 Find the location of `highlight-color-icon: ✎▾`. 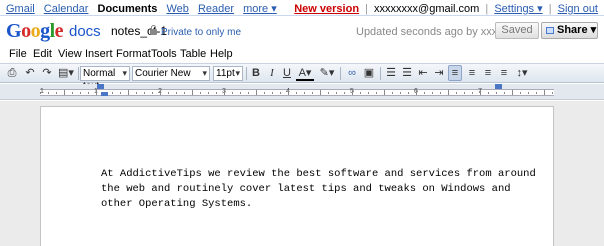

highlight-color-icon: ✎▾ is located at coordinates (327, 73).